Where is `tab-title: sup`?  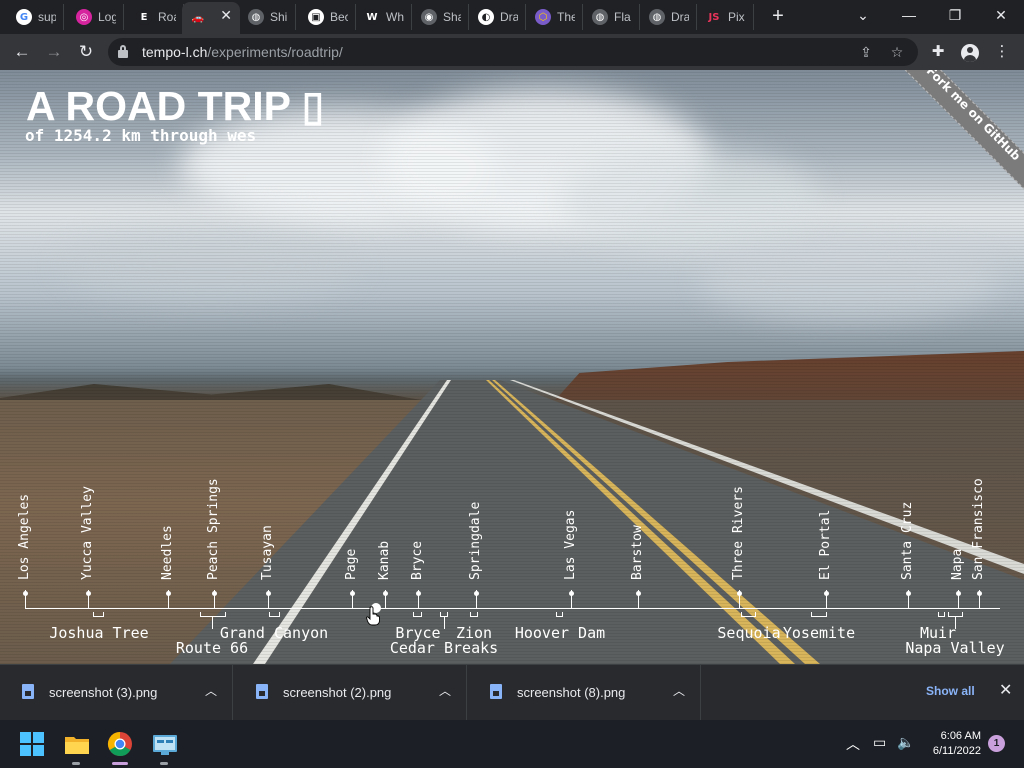 tab-title: sup is located at coordinates (47, 17).